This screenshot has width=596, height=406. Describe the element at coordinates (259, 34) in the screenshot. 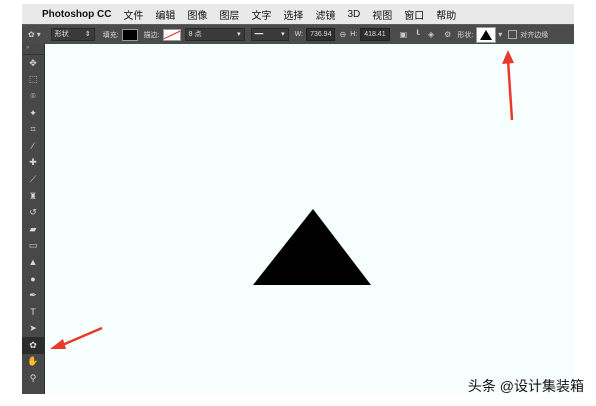

I see `stroke-line-icon: ━━` at that location.